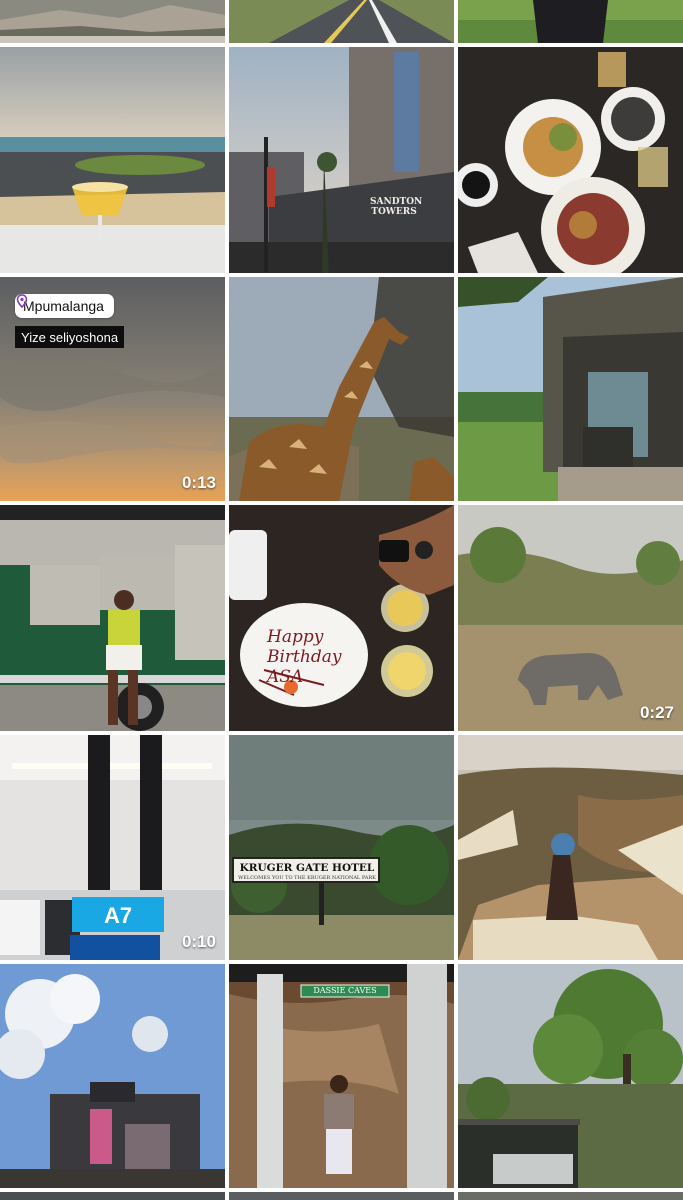 This screenshot has height=1200, width=683. I want to click on grid-tile: Happy Birthday ASA, so click(341, 618).